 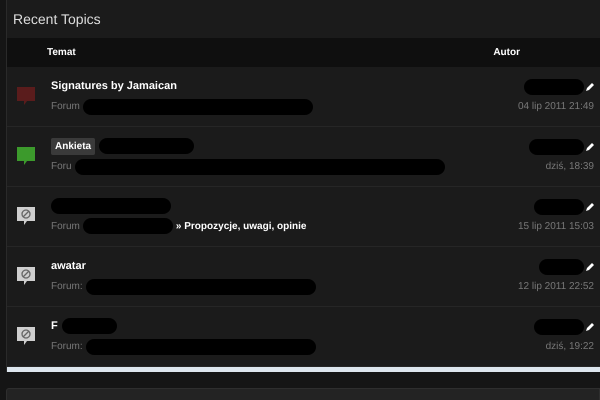 I want to click on column-header: Autor, so click(x=506, y=53).